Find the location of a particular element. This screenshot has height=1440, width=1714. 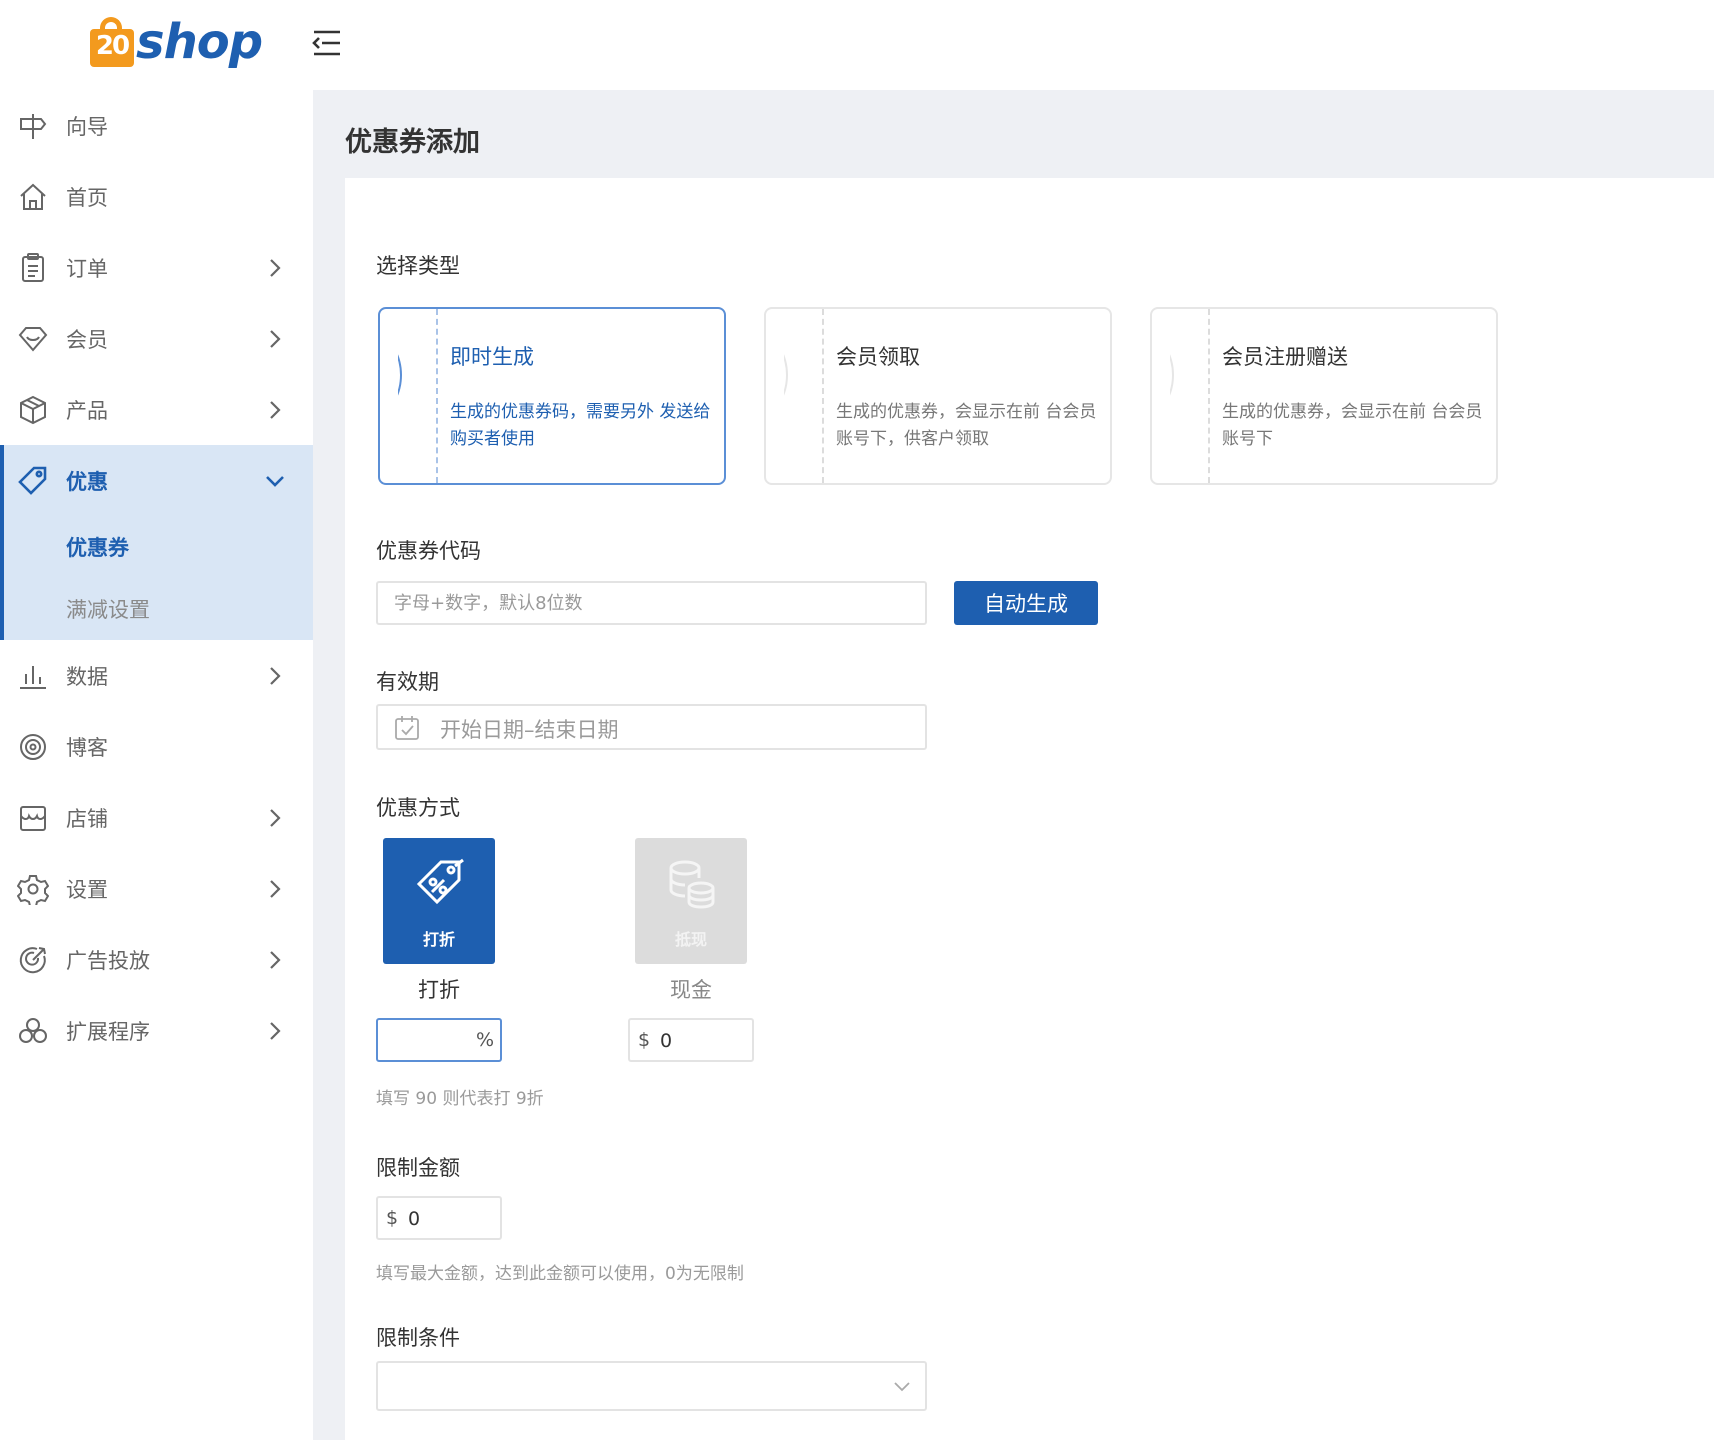

sidebar-item-label: 设置 is located at coordinates (87, 889).